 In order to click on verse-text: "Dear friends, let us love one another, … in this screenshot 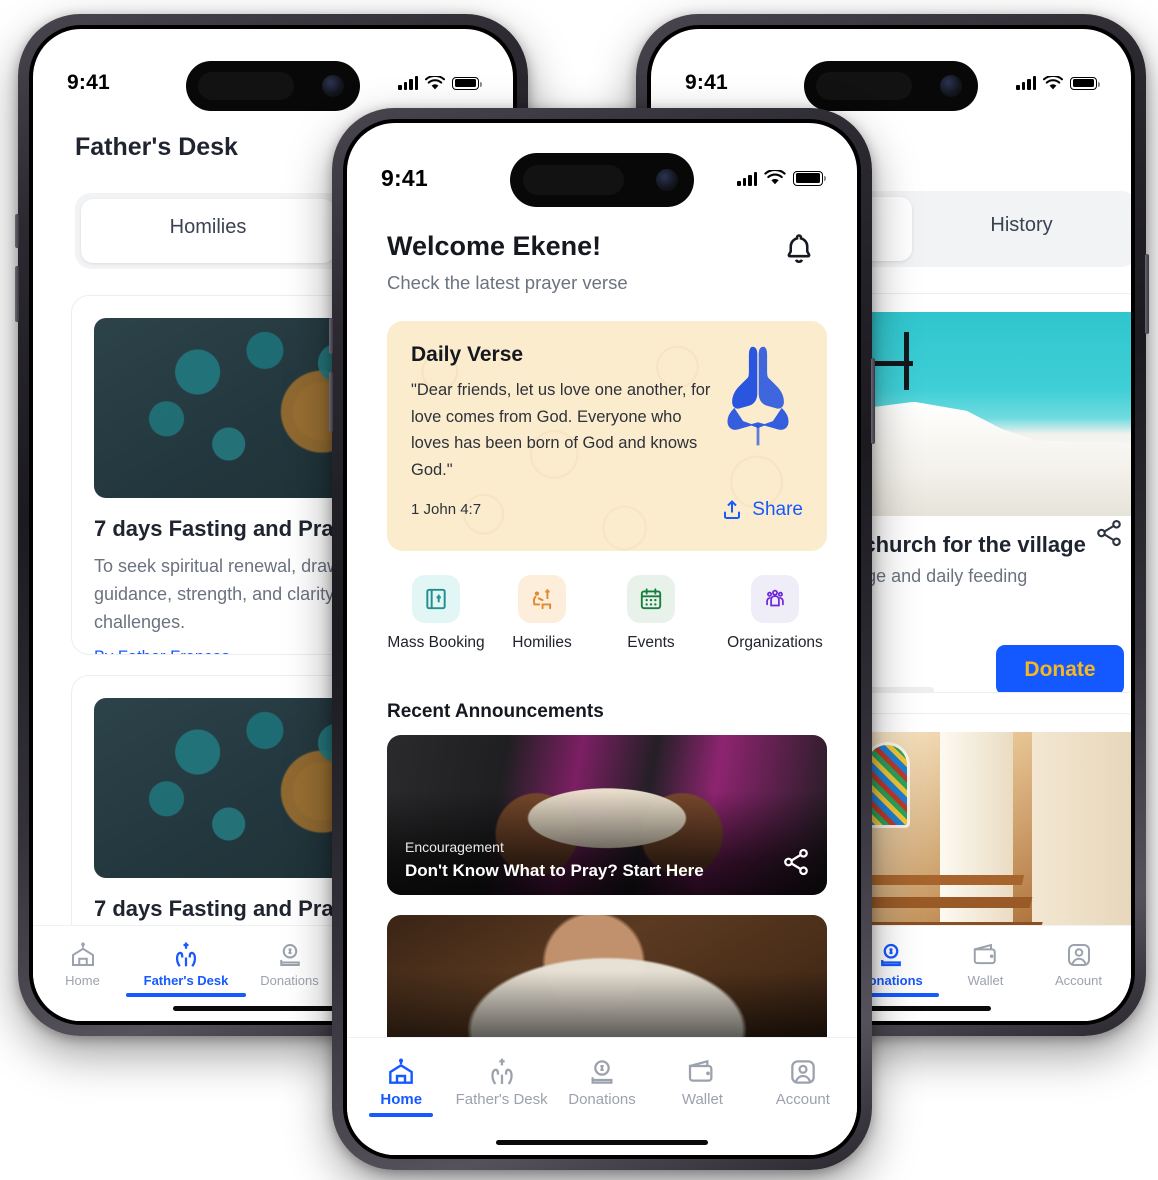, I will do `click(561, 430)`.